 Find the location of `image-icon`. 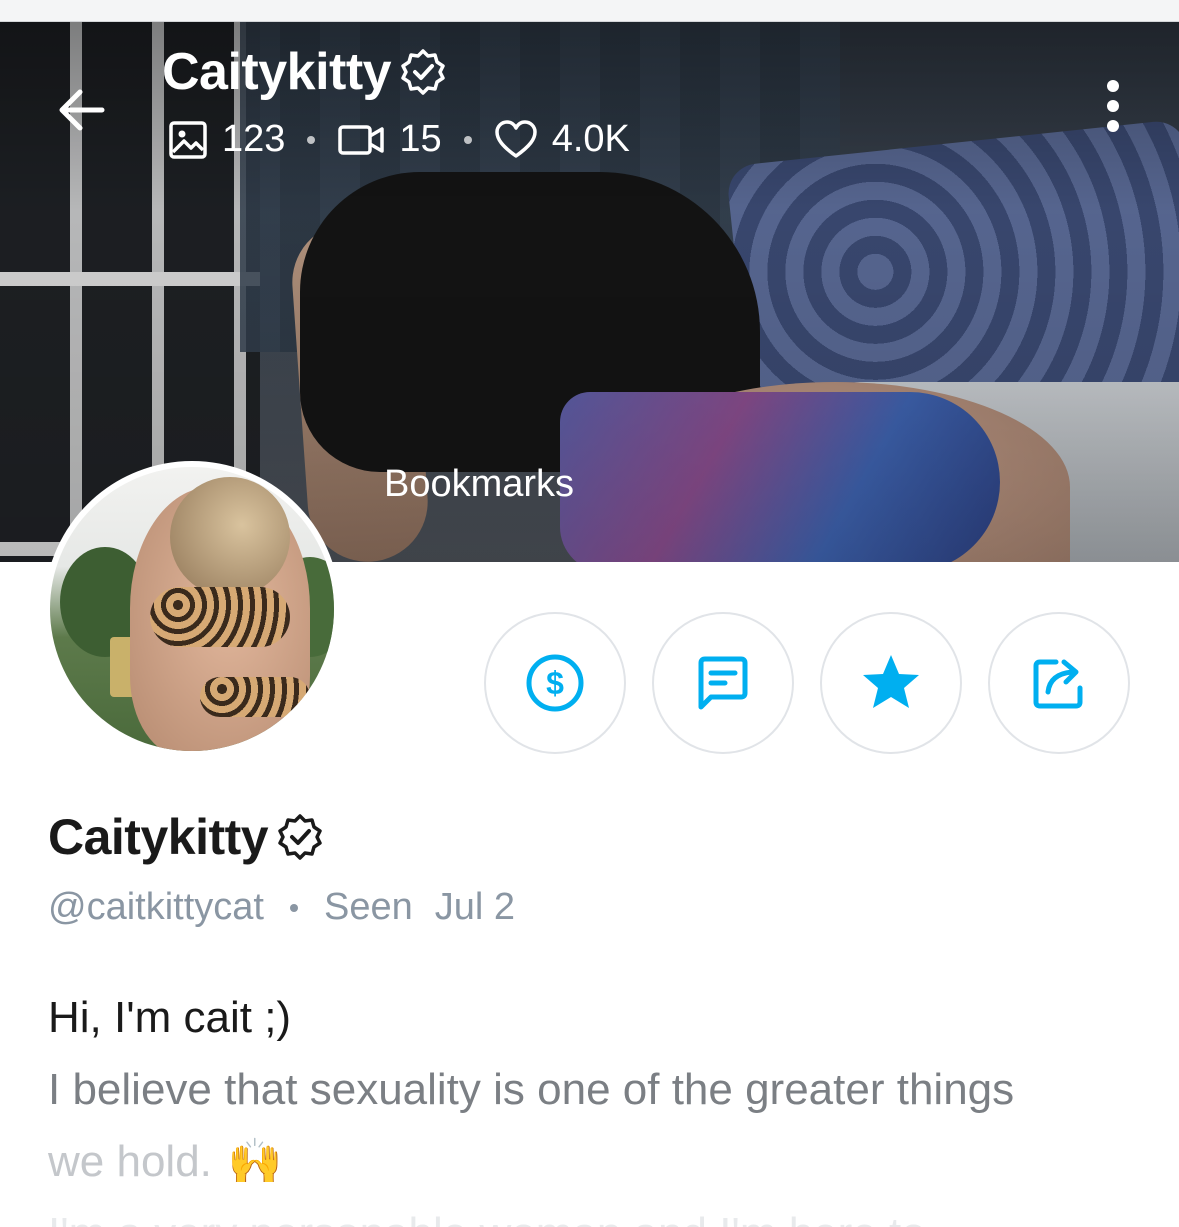

image-icon is located at coordinates (188, 139).